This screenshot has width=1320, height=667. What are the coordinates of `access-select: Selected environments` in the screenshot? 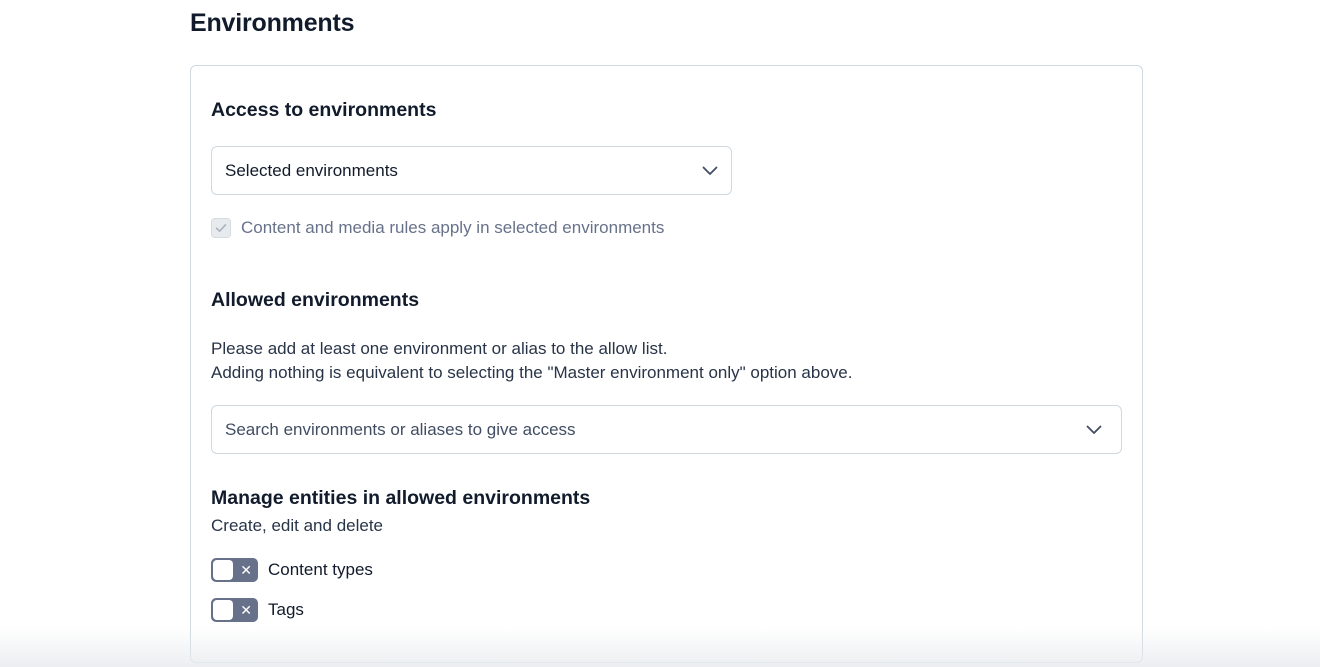 It's located at (471, 170).